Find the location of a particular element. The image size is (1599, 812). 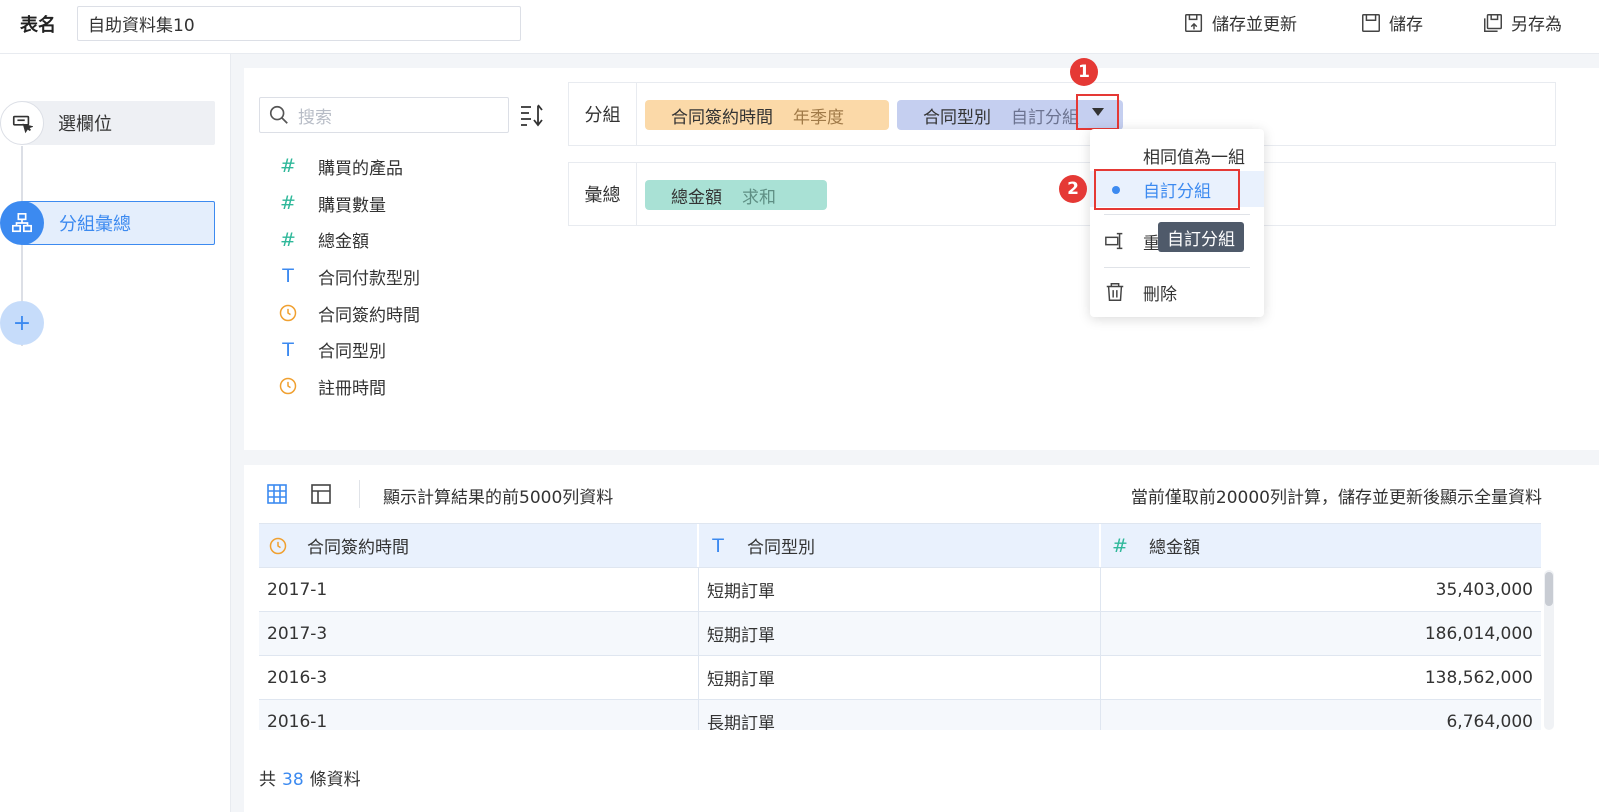

table-view-icon is located at coordinates (277, 494).